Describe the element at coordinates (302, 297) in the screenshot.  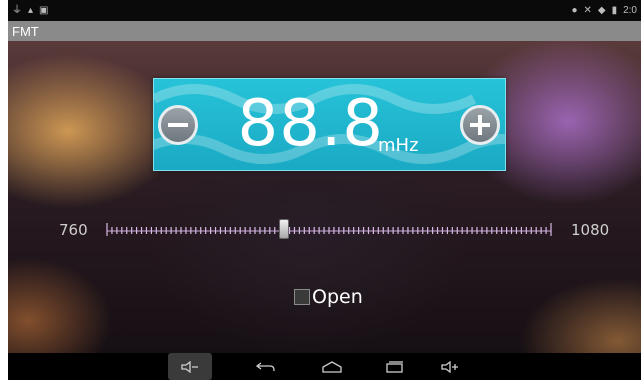
I see `checkbox-box` at that location.